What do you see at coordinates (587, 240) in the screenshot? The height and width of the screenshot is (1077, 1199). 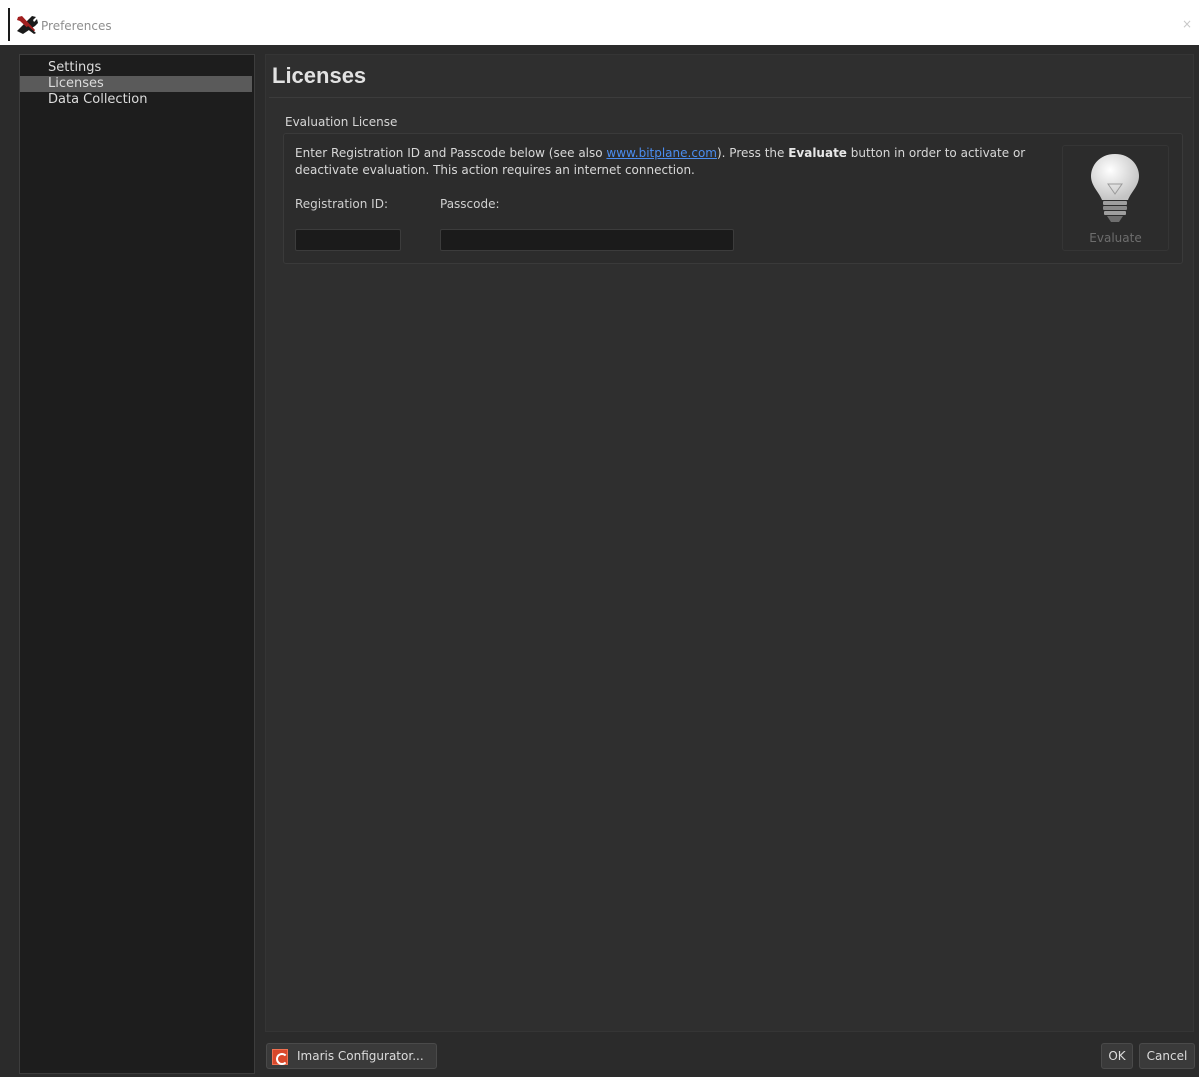 I see `passcode-input` at bounding box center [587, 240].